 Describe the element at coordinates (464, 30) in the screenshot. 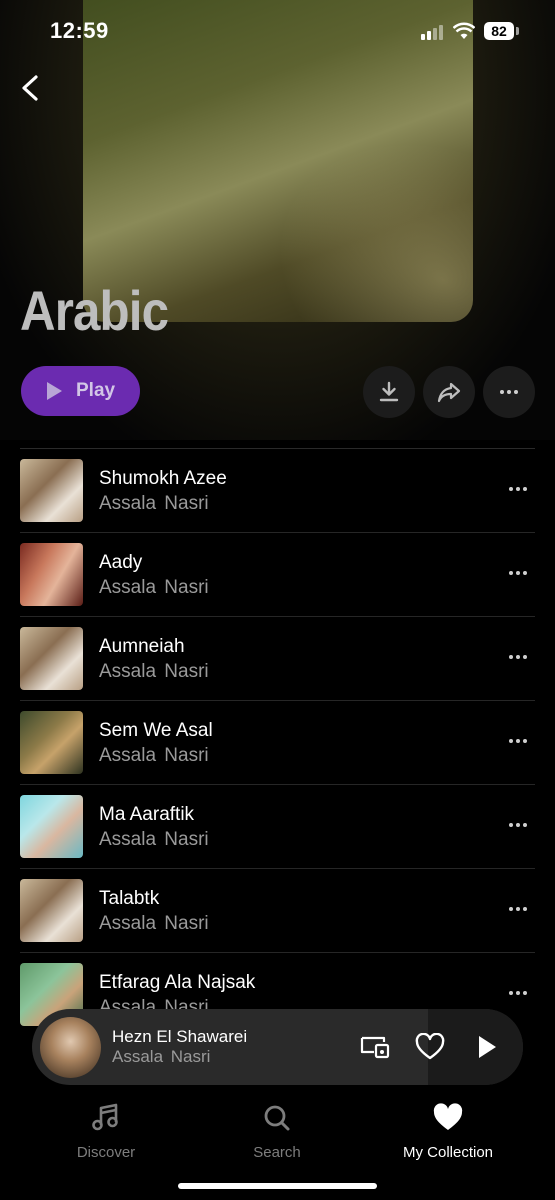

I see `wifi-icon` at that location.